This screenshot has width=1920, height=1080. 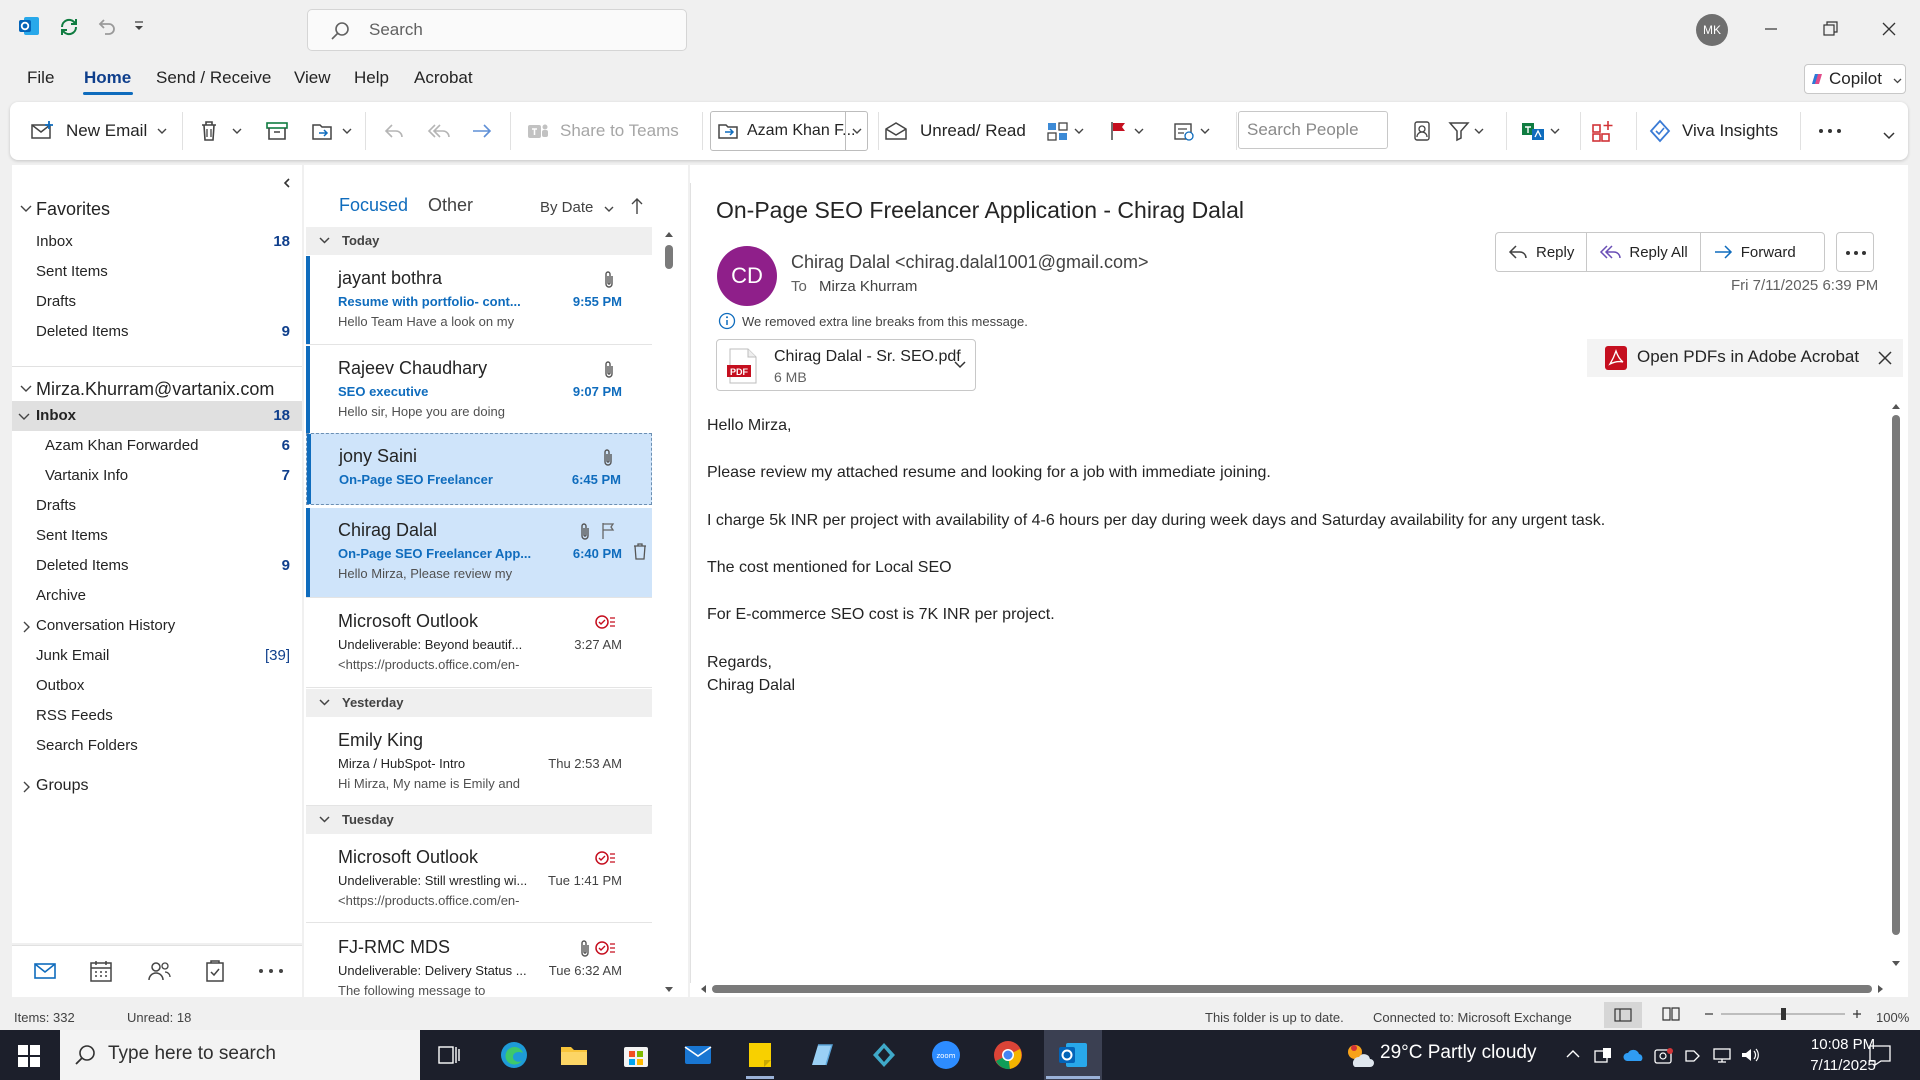 What do you see at coordinates (139, 26) in the screenshot?
I see `customize-toolbar-icon` at bounding box center [139, 26].